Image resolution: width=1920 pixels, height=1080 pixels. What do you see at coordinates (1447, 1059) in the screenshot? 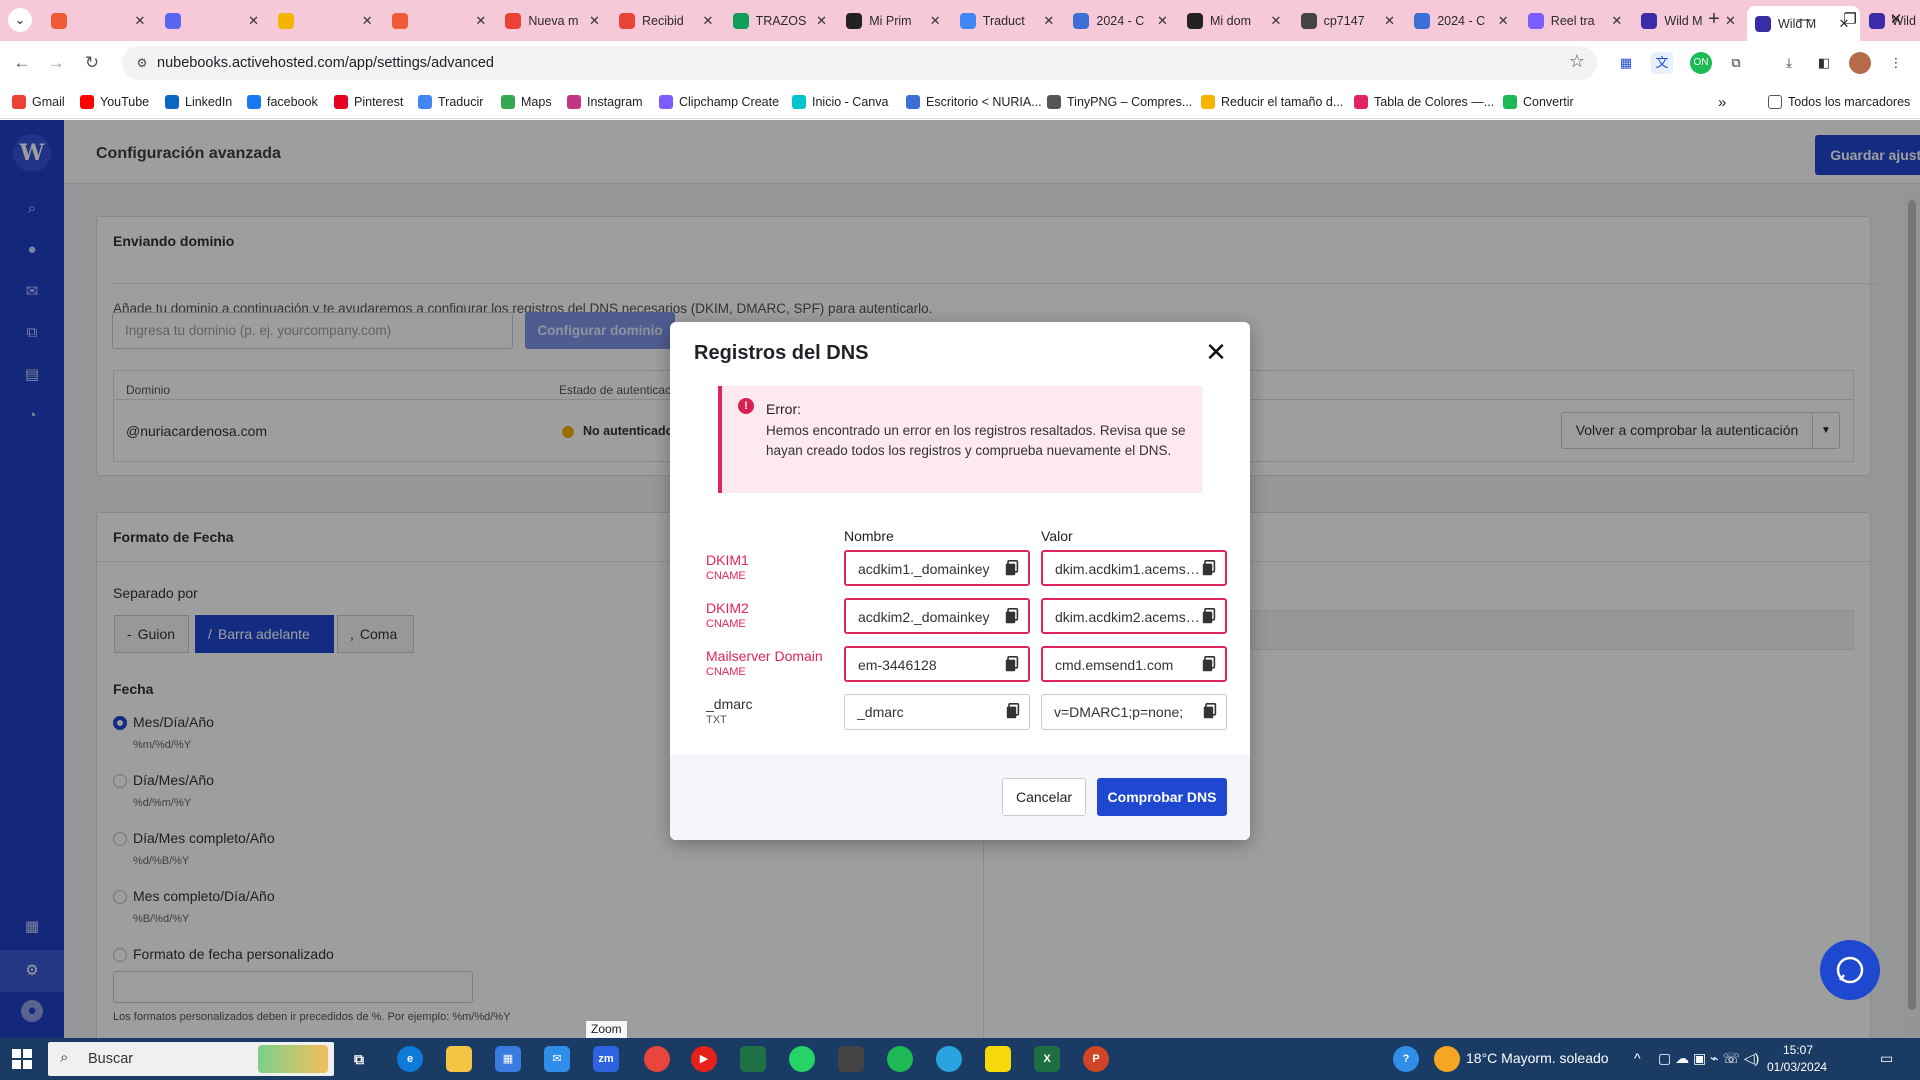
I see `weather-icon` at bounding box center [1447, 1059].